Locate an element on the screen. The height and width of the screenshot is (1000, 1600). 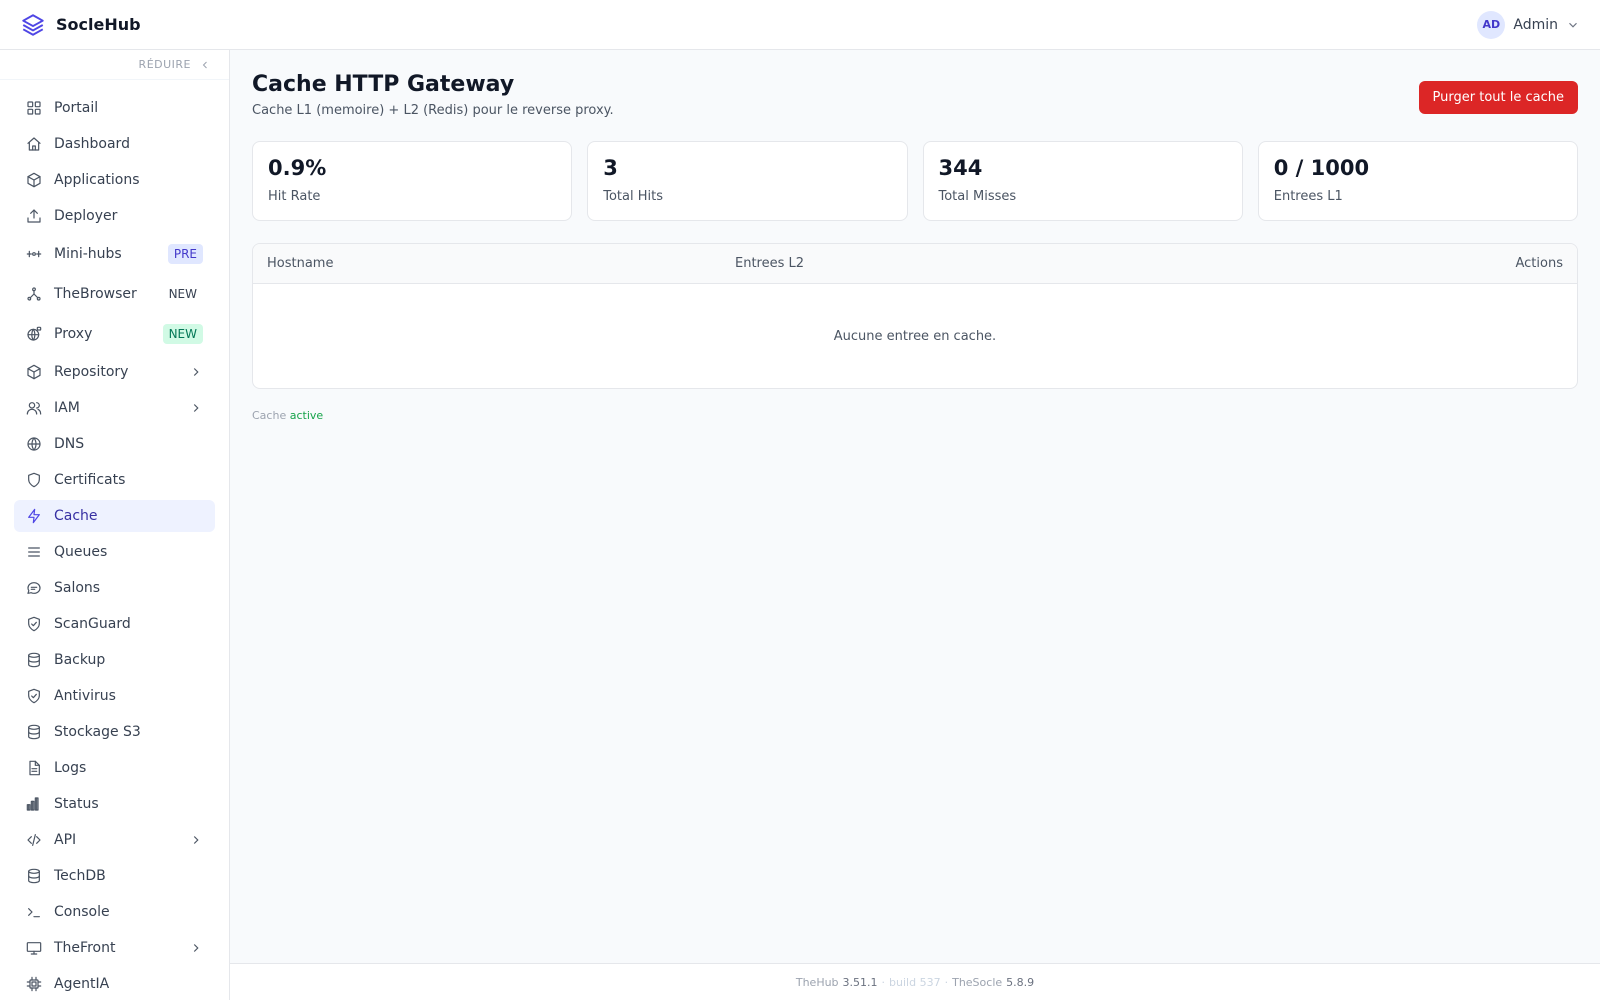
chat-icon is located at coordinates (34, 588).